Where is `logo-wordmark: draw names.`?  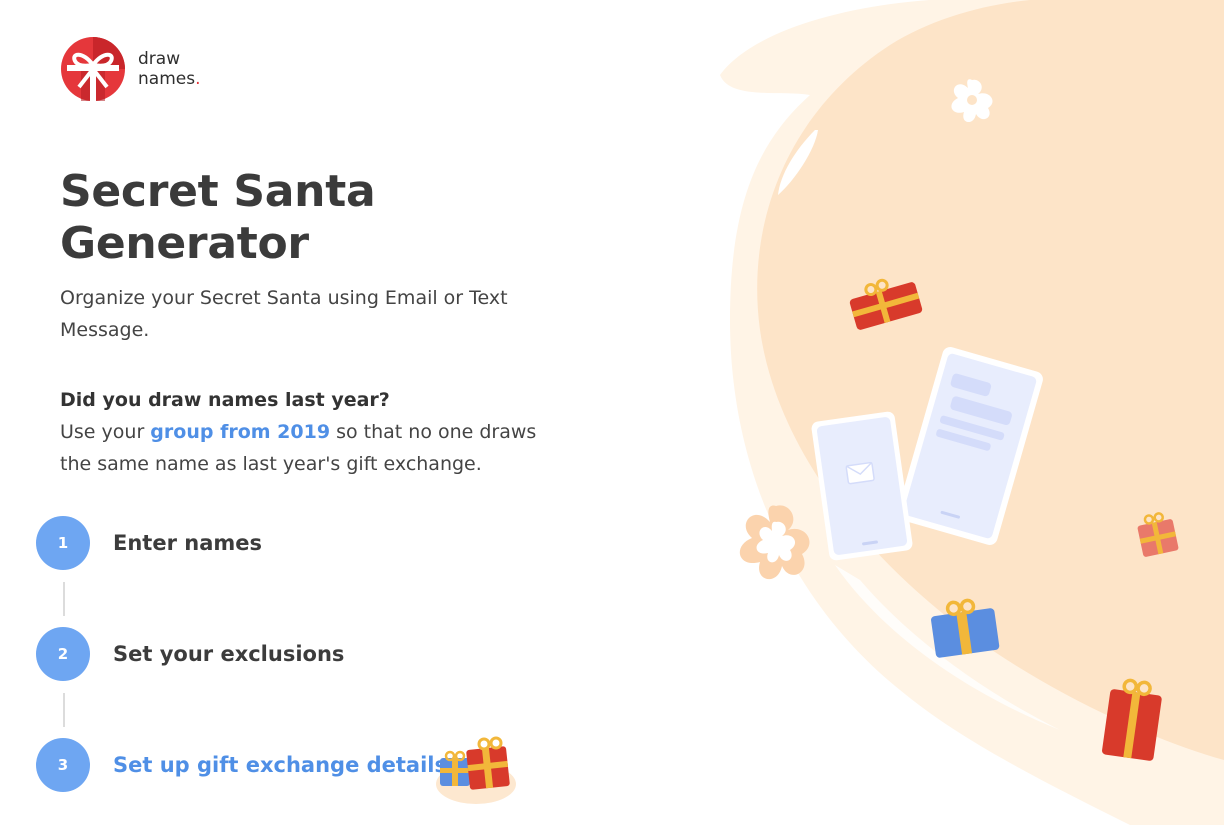 logo-wordmark: draw names. is located at coordinates (169, 69).